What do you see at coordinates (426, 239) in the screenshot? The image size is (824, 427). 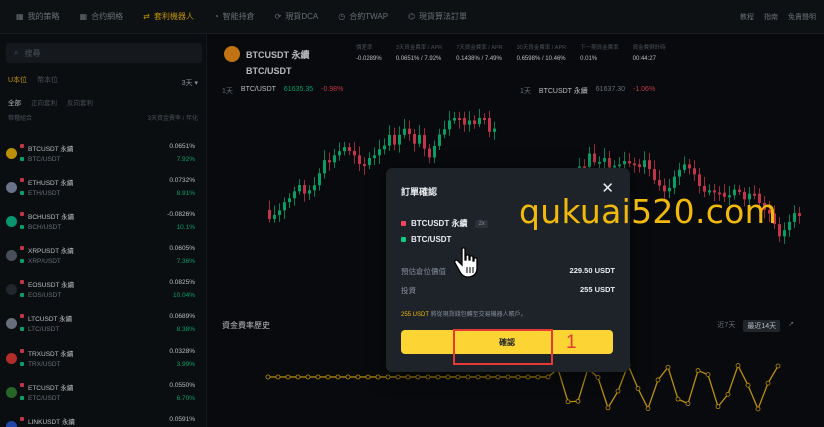 I see `spot-leg: BTC/USDT` at bounding box center [426, 239].